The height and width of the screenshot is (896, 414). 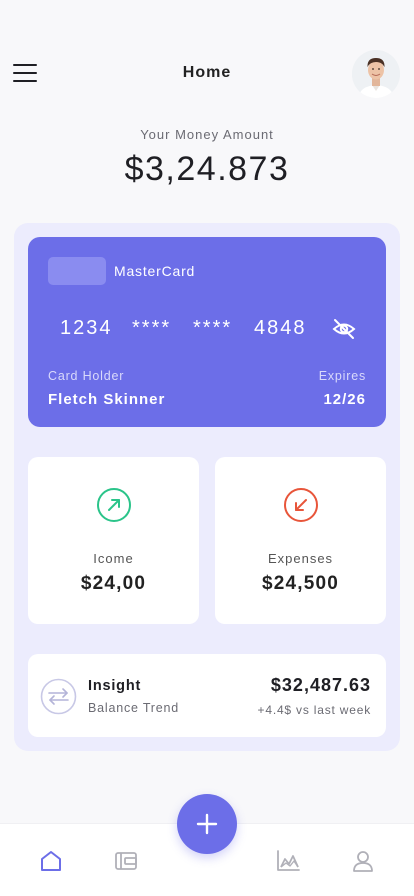 I want to click on income-card: Icome $24,00, so click(x=113, y=540).